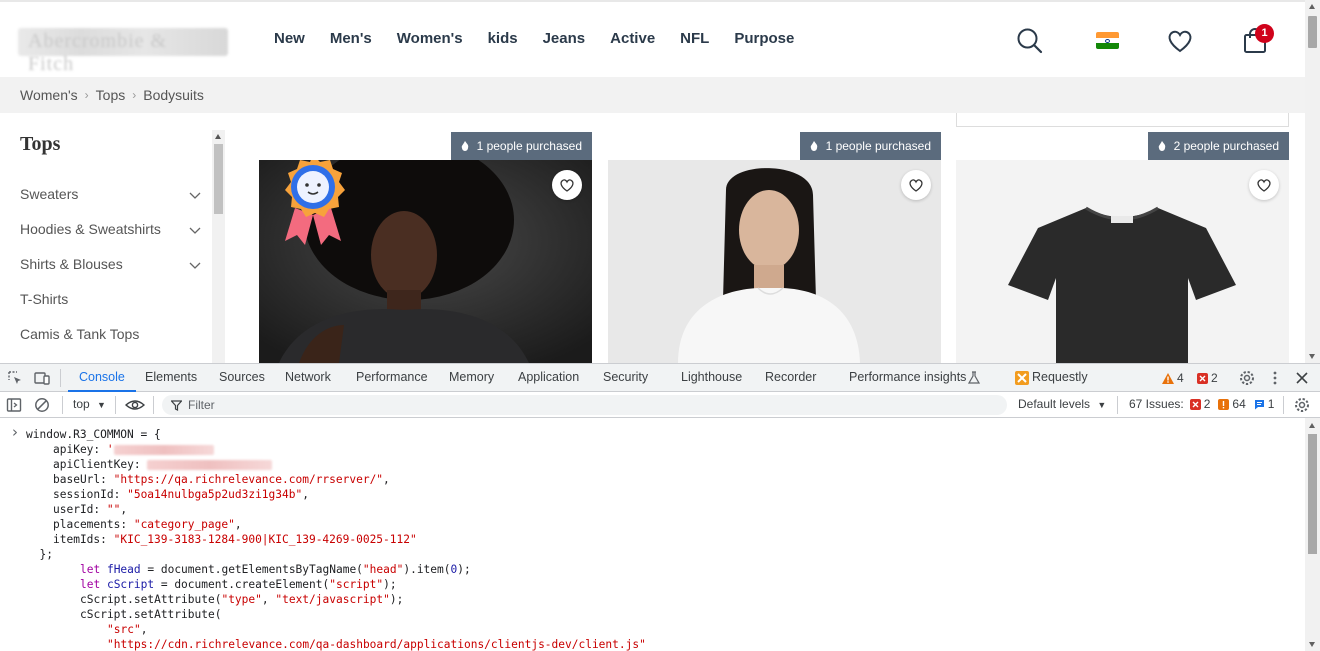 This screenshot has height=651, width=1320. What do you see at coordinates (1247, 378) in the screenshot?
I see `settings-gear-icon` at bounding box center [1247, 378].